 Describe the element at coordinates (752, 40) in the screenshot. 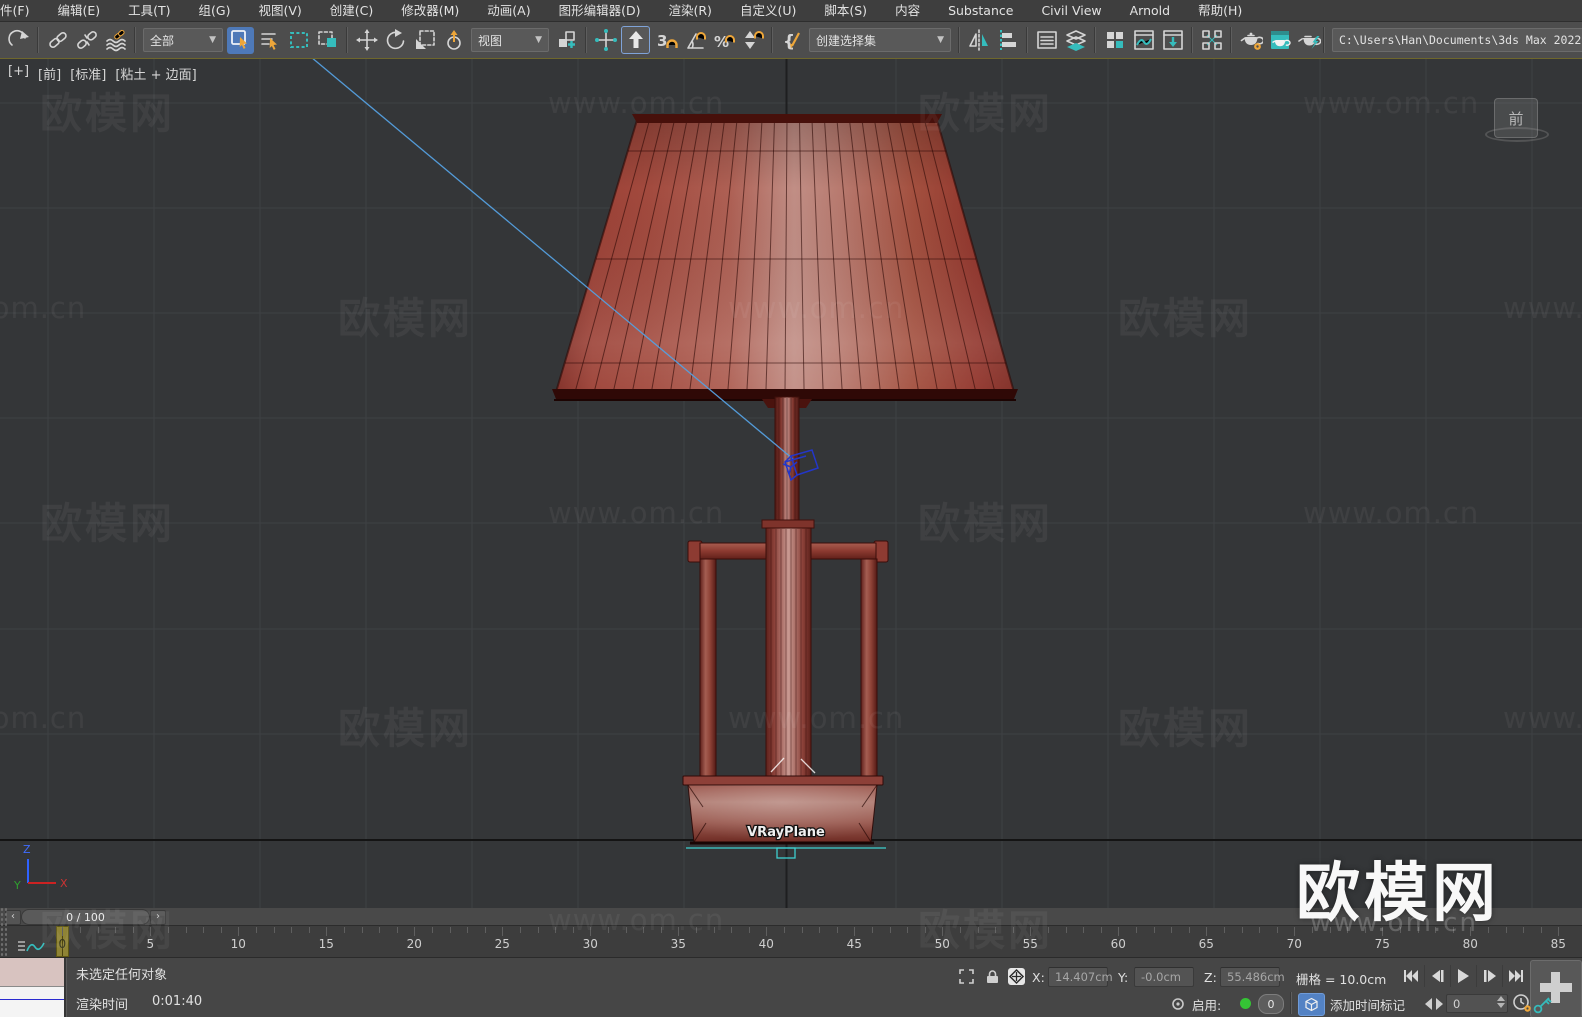

I see `spinner-snap-icon` at that location.